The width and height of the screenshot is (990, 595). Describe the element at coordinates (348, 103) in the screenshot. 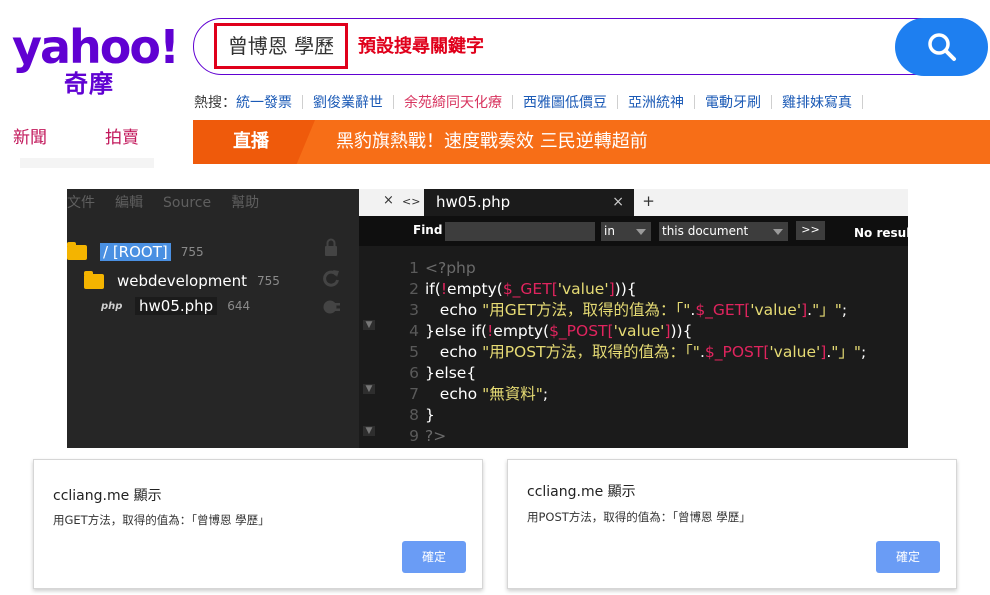

I see `trending-item: 劉俊業辭世` at that location.